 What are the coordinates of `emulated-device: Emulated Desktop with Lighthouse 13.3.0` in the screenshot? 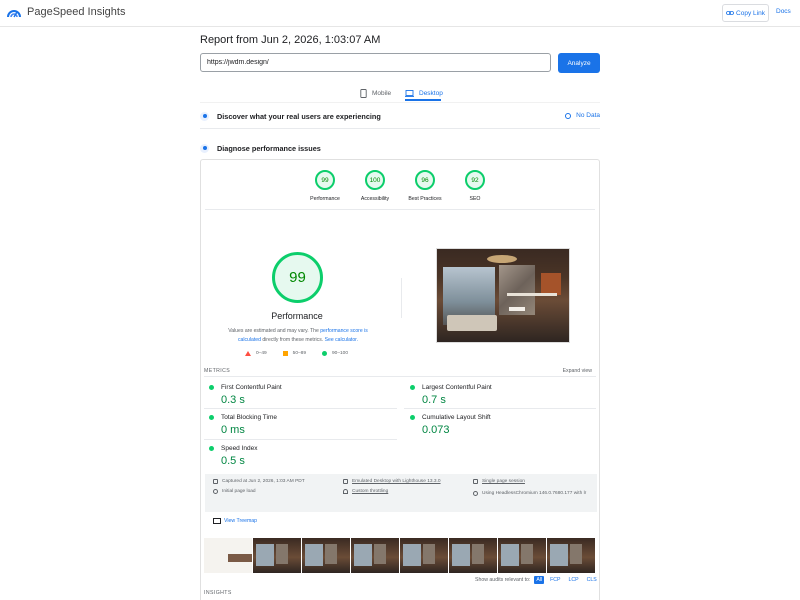 It's located at (392, 481).